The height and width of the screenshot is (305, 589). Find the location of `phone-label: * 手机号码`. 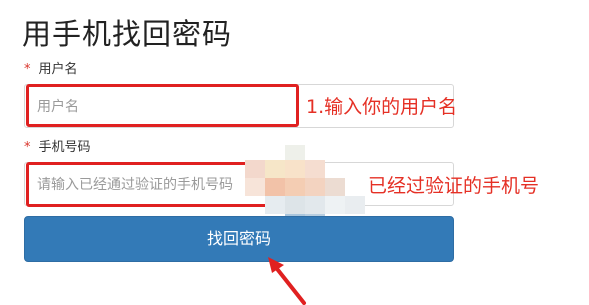

phone-label: * 手机号码 is located at coordinates (57, 148).